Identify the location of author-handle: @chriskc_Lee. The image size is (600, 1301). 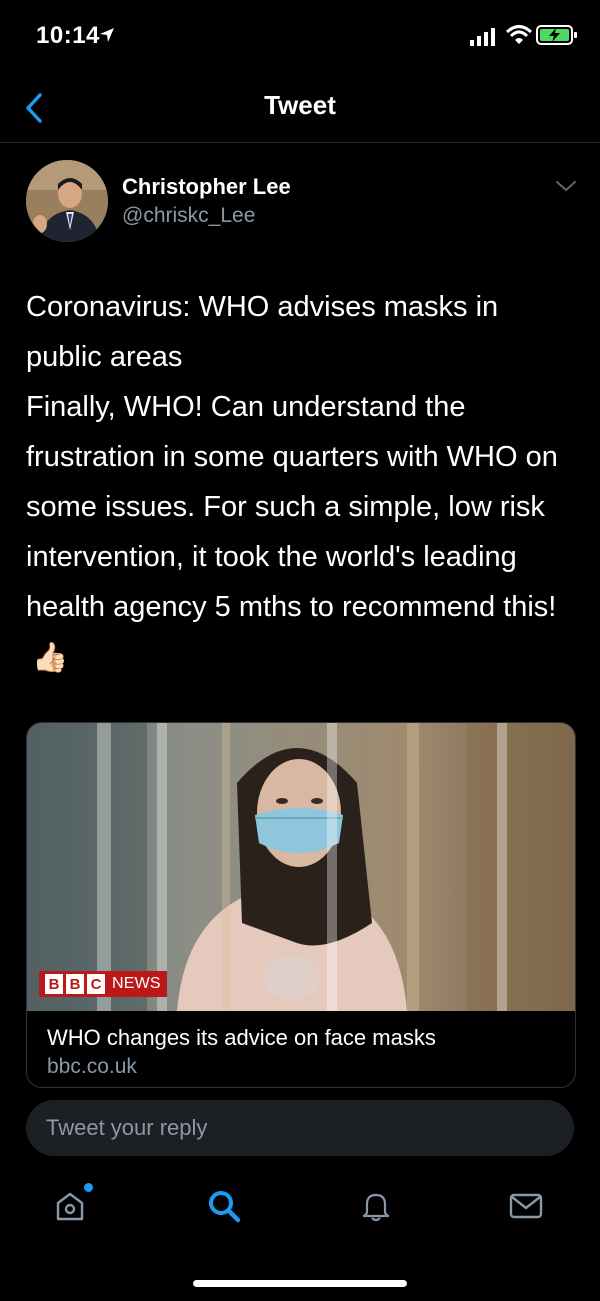
(188, 216).